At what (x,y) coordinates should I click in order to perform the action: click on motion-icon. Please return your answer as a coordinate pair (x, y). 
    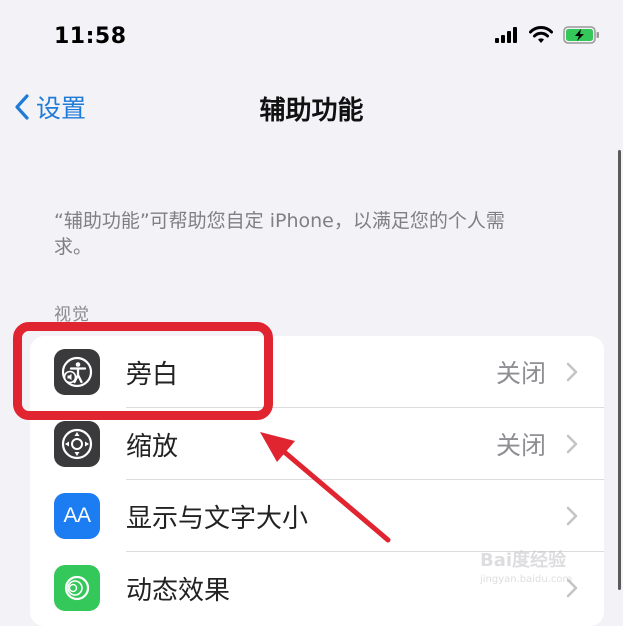
    Looking at the image, I should click on (77, 588).